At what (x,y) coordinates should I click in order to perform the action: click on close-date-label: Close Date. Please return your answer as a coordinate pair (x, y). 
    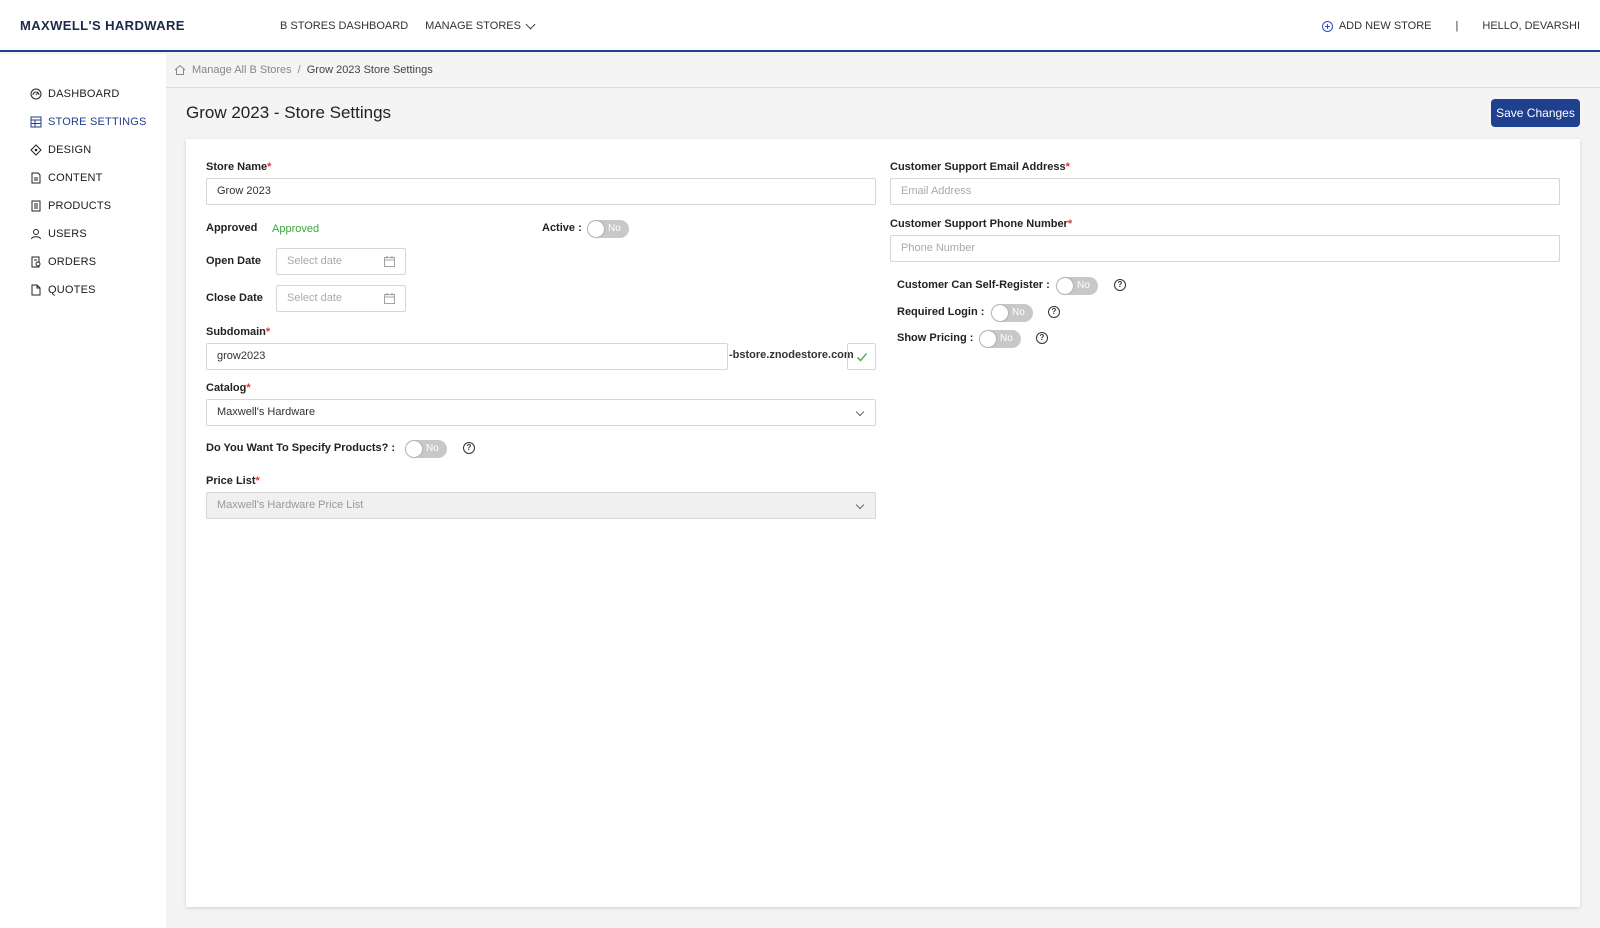
    Looking at the image, I should click on (234, 298).